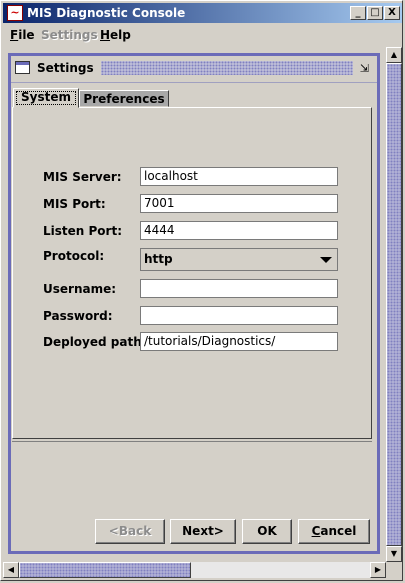 The height and width of the screenshot is (583, 405). What do you see at coordinates (14, 35) in the screenshot?
I see `menu-file-mnemonic: F` at bounding box center [14, 35].